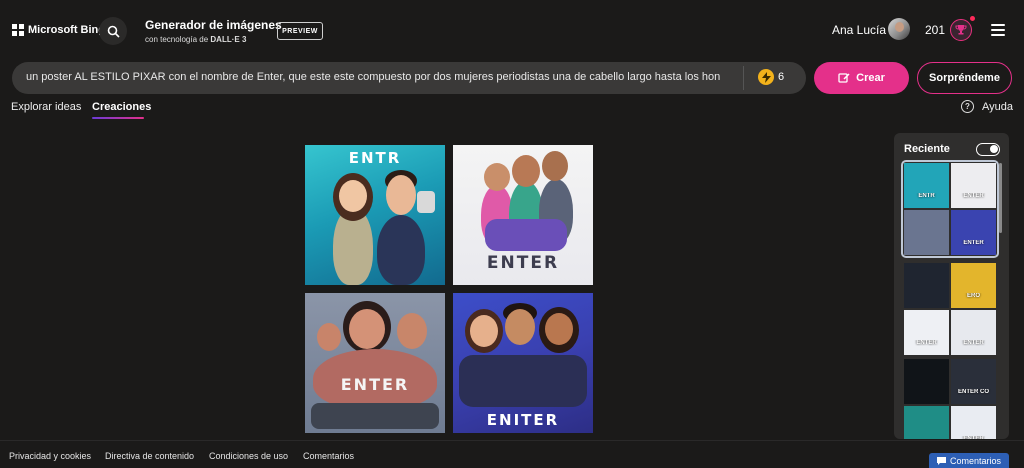  Describe the element at coordinates (300, 31) in the screenshot. I see `preview-badge: PREVIEW` at that location.